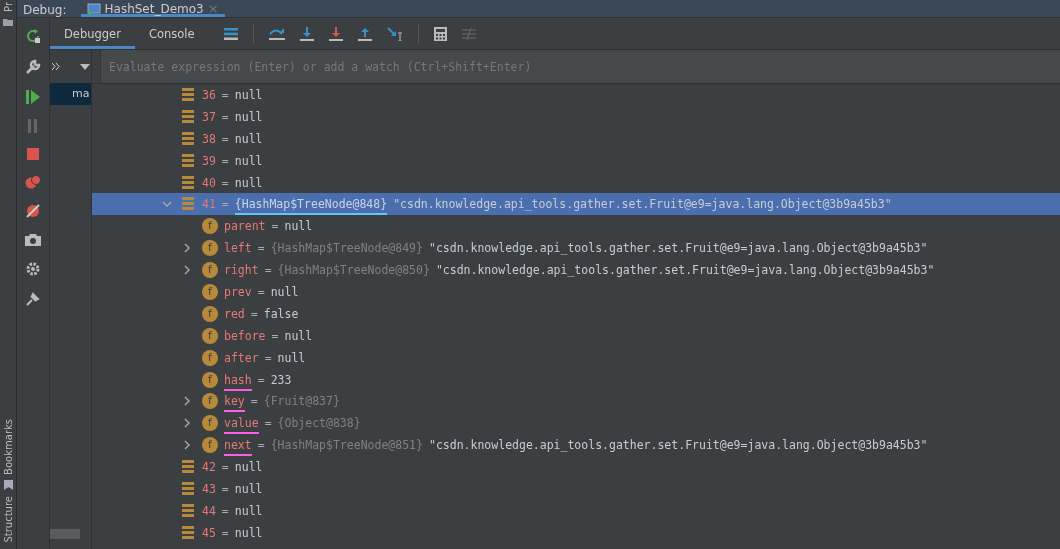  Describe the element at coordinates (301, 401) in the screenshot. I see `variable-type: {Fruit@837}` at that location.